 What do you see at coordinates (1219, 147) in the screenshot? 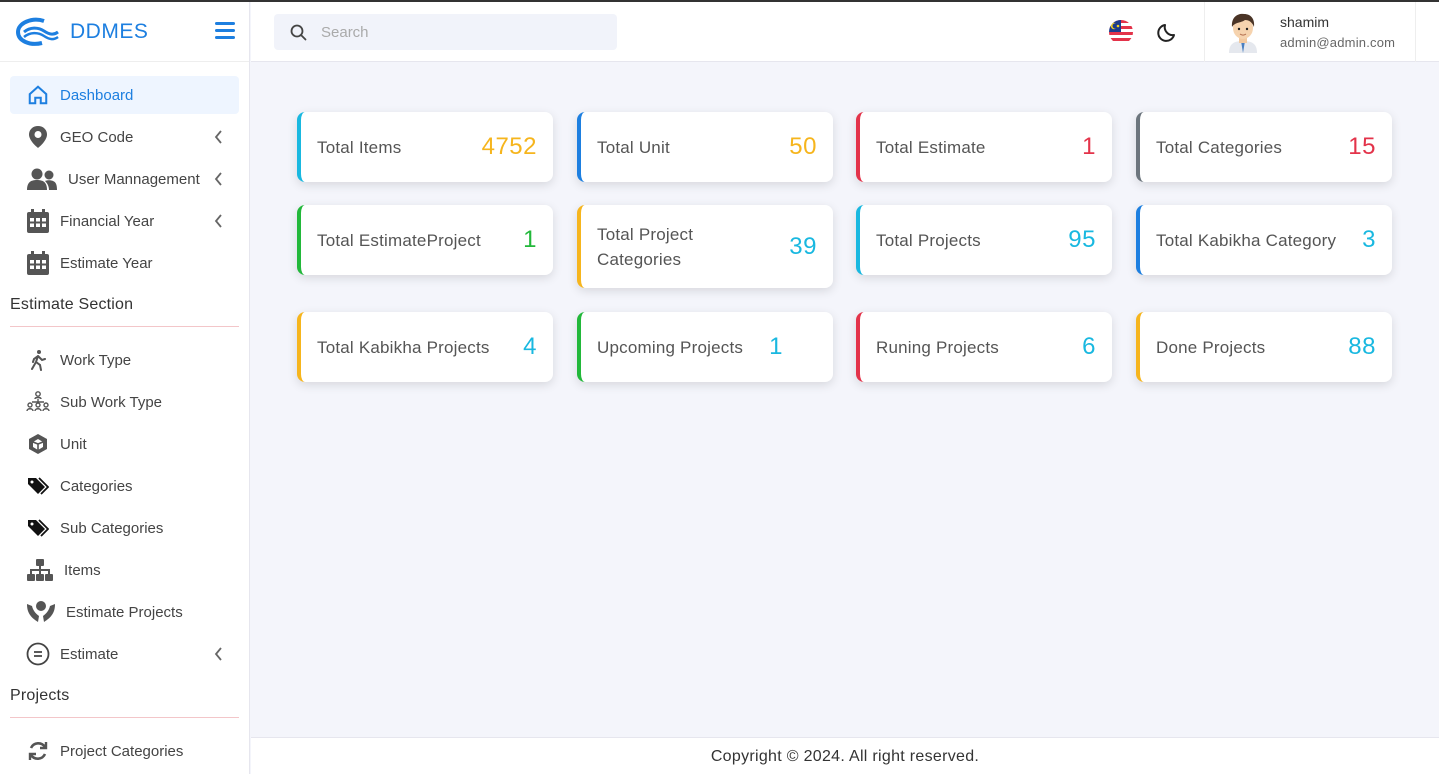
I see `stat-card-title: Total Categories` at bounding box center [1219, 147].